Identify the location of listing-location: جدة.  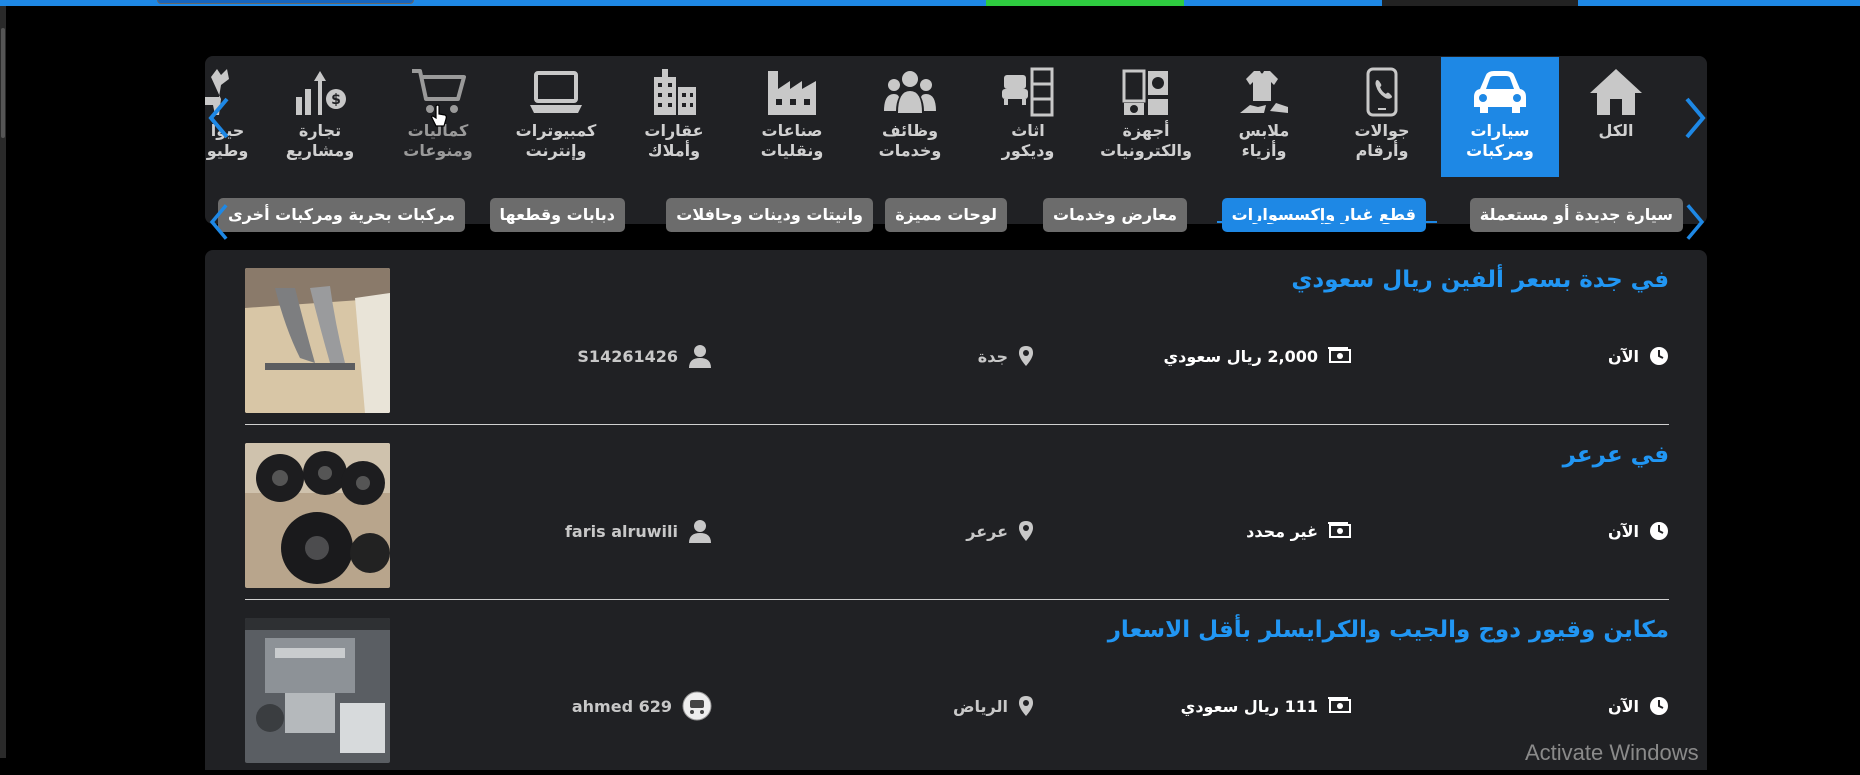
(1006, 356).